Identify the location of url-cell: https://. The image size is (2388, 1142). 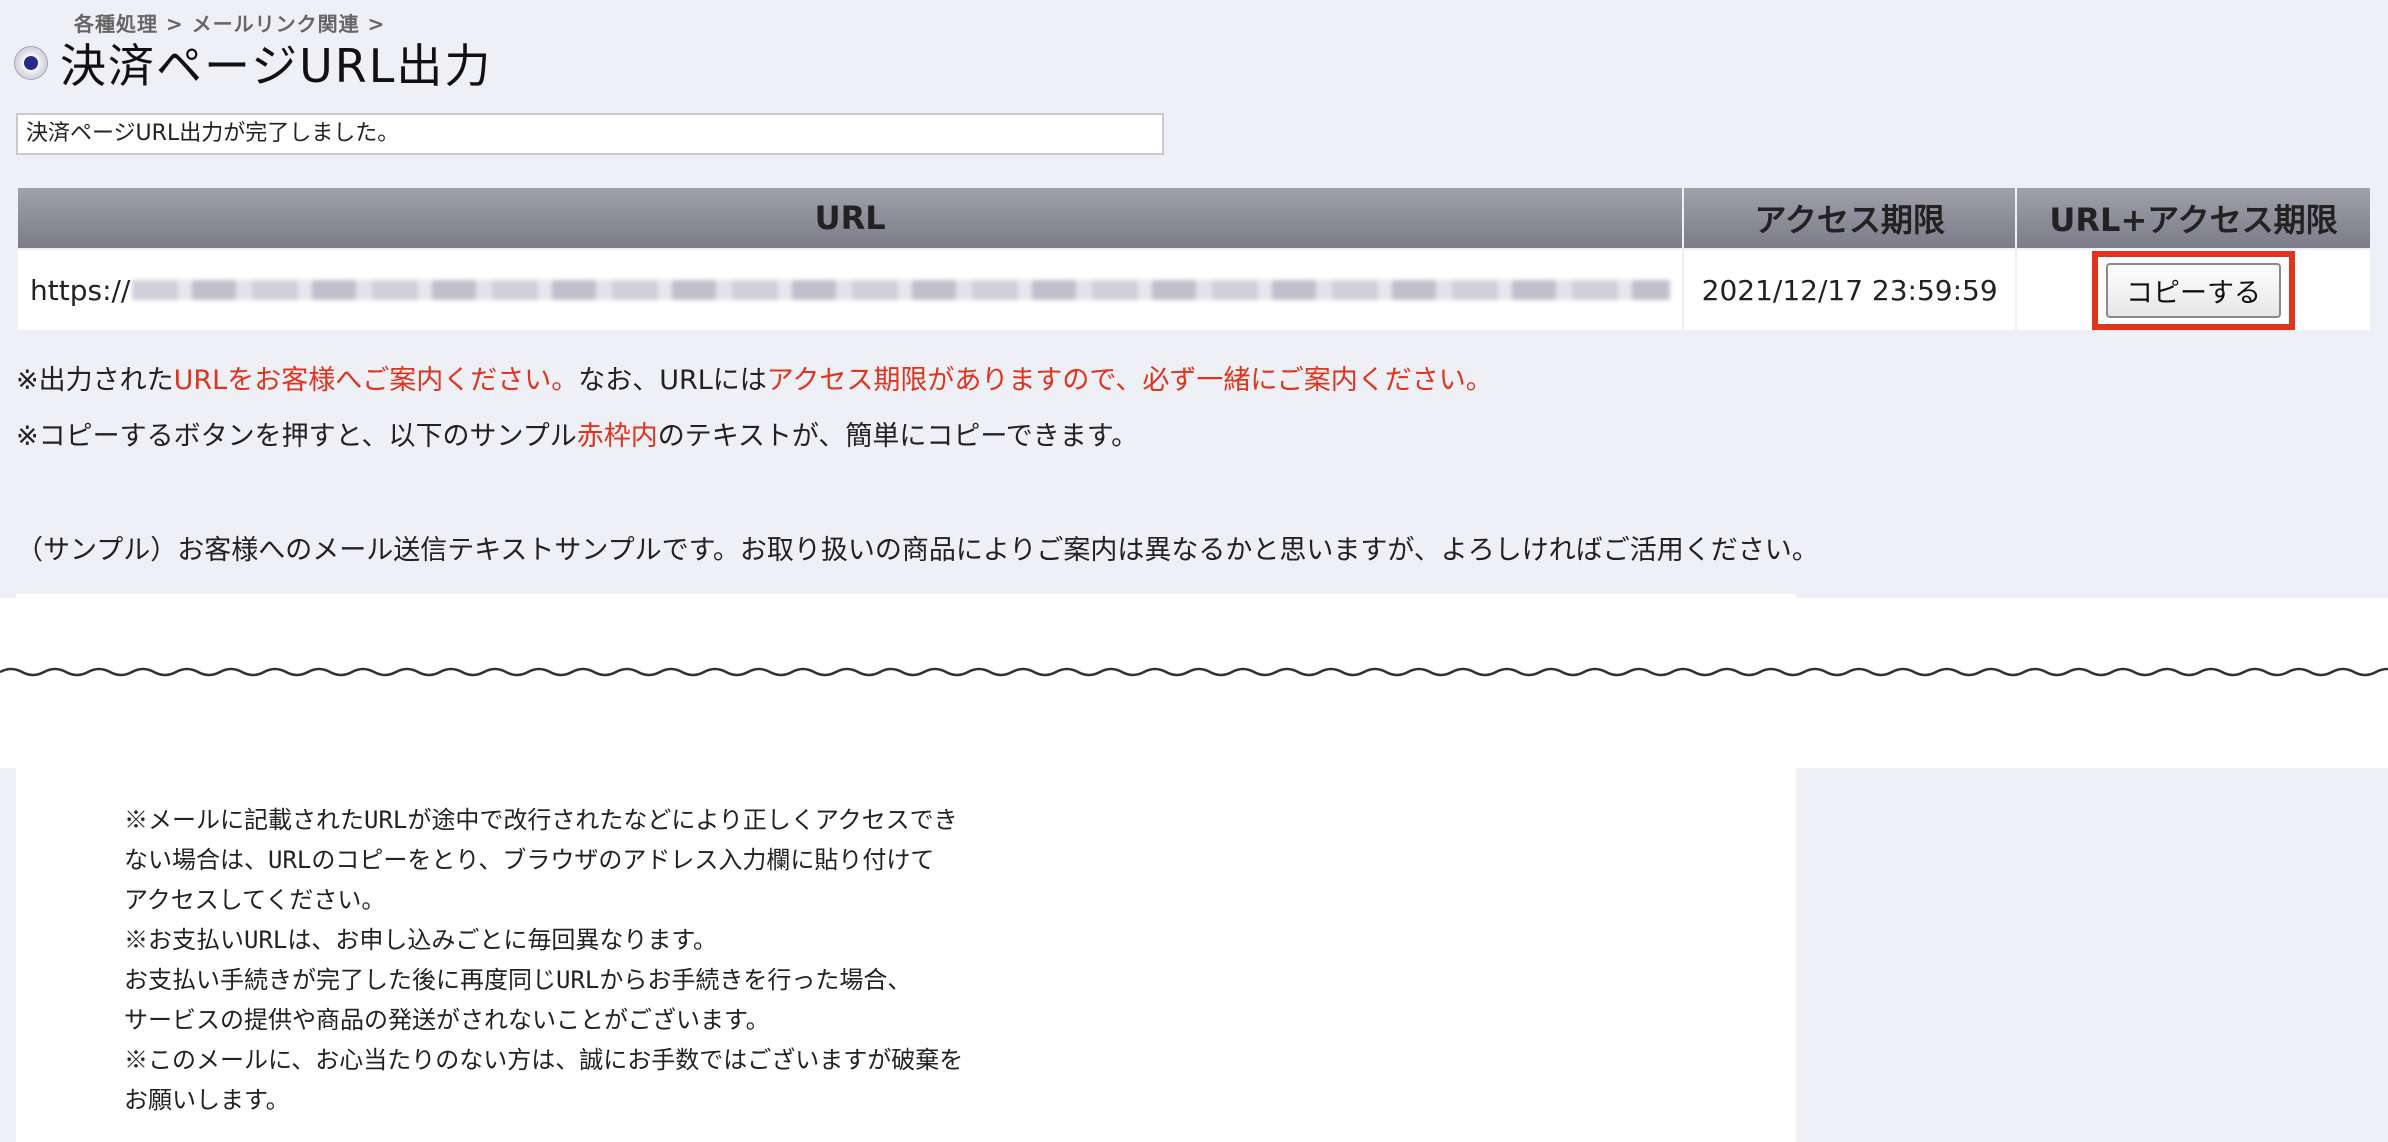
(850, 290).